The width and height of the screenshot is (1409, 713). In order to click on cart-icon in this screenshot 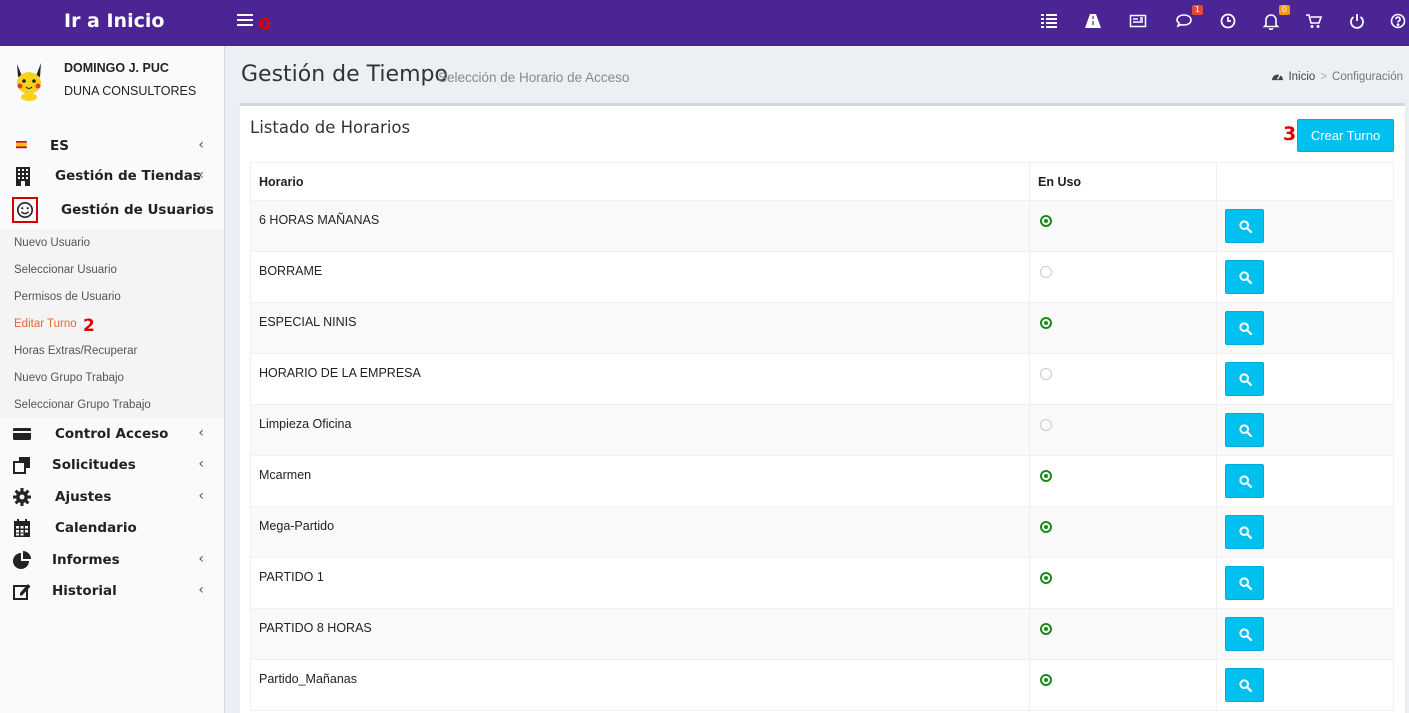, I will do `click(1315, 22)`.